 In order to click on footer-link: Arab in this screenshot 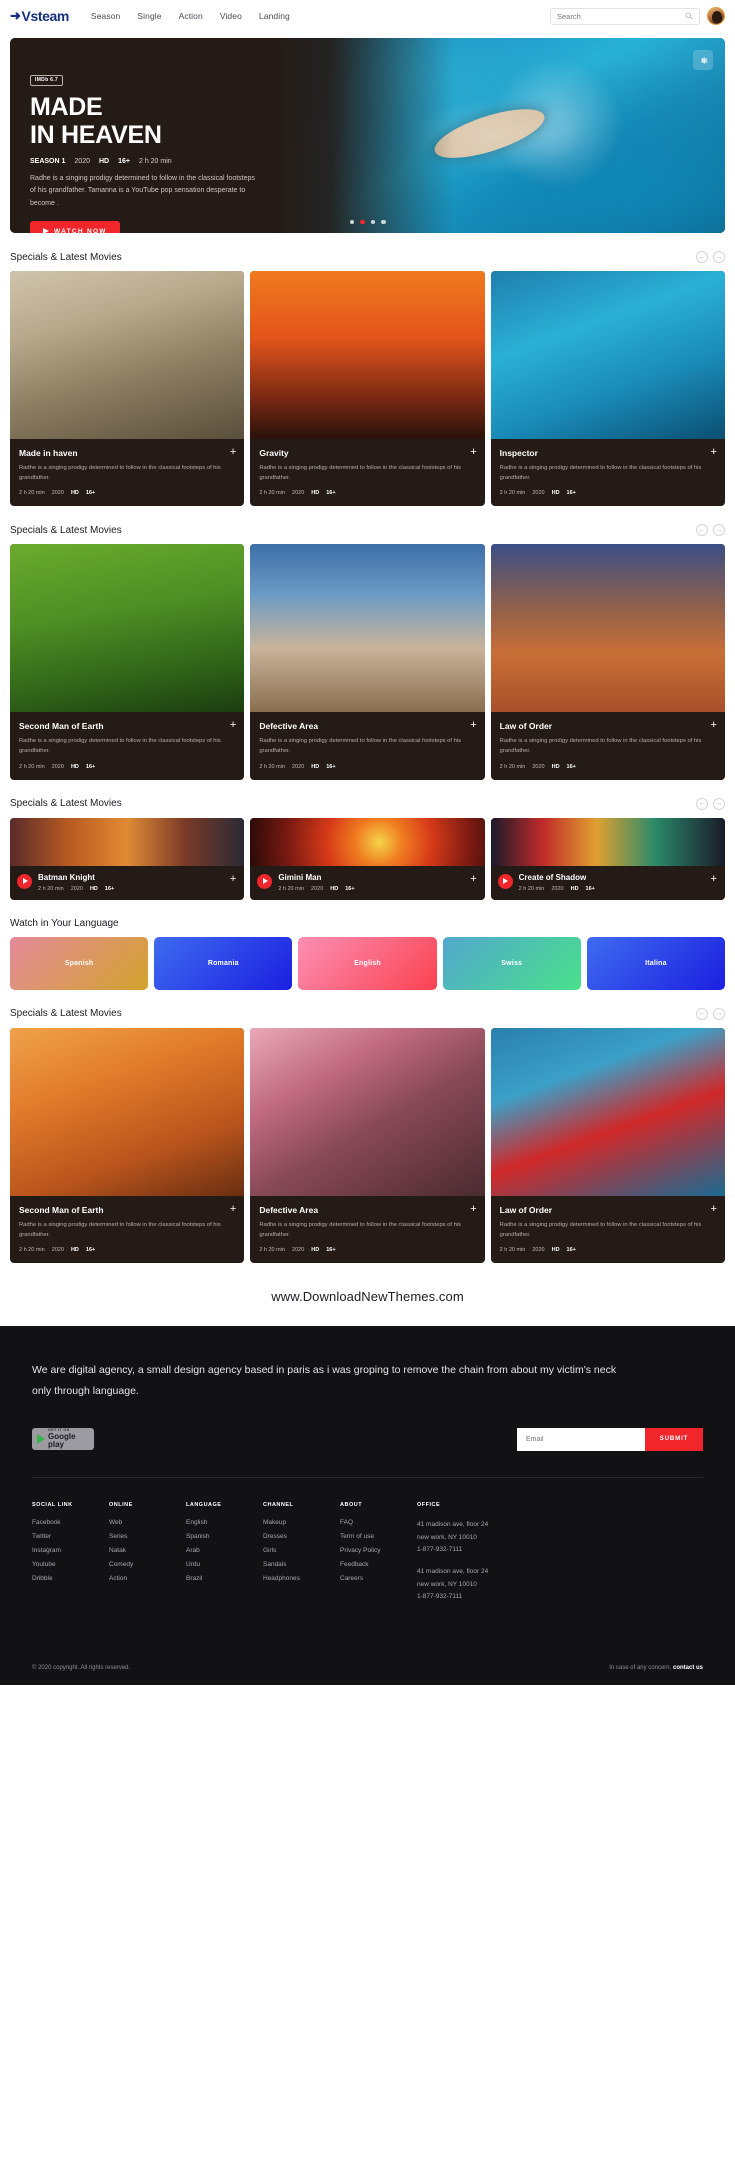, I will do `click(224, 1550)`.